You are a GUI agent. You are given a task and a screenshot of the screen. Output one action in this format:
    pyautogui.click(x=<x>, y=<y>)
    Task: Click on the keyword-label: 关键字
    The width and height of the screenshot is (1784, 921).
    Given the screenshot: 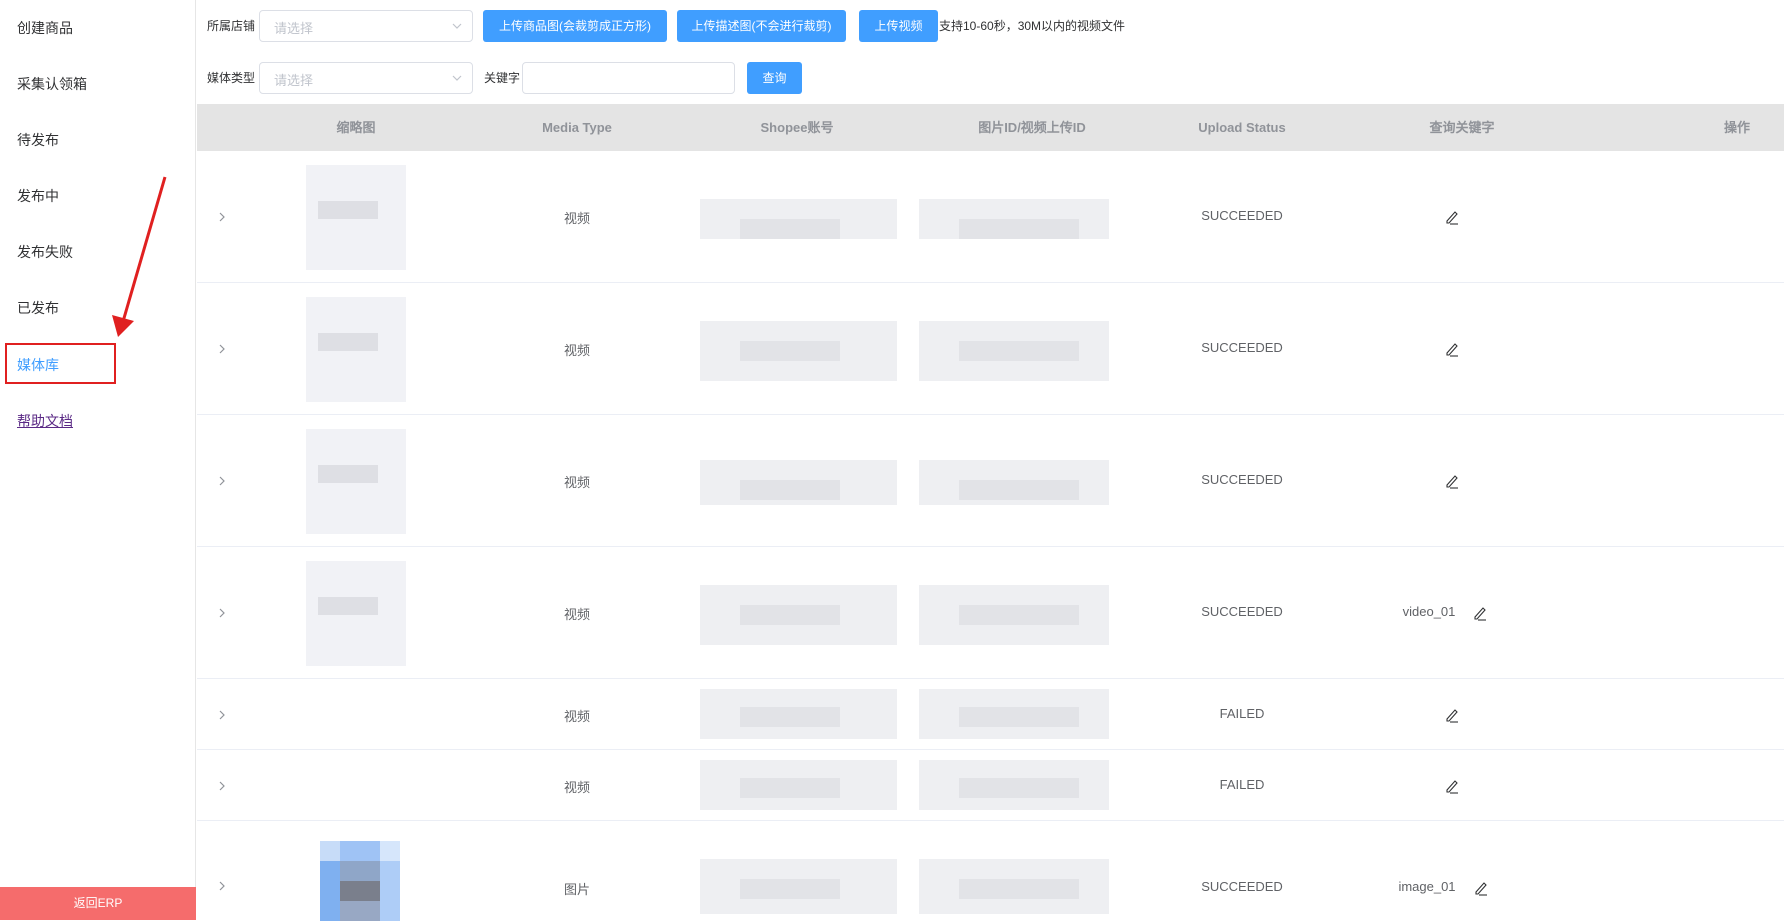 What is the action you would take?
    pyautogui.click(x=502, y=78)
    